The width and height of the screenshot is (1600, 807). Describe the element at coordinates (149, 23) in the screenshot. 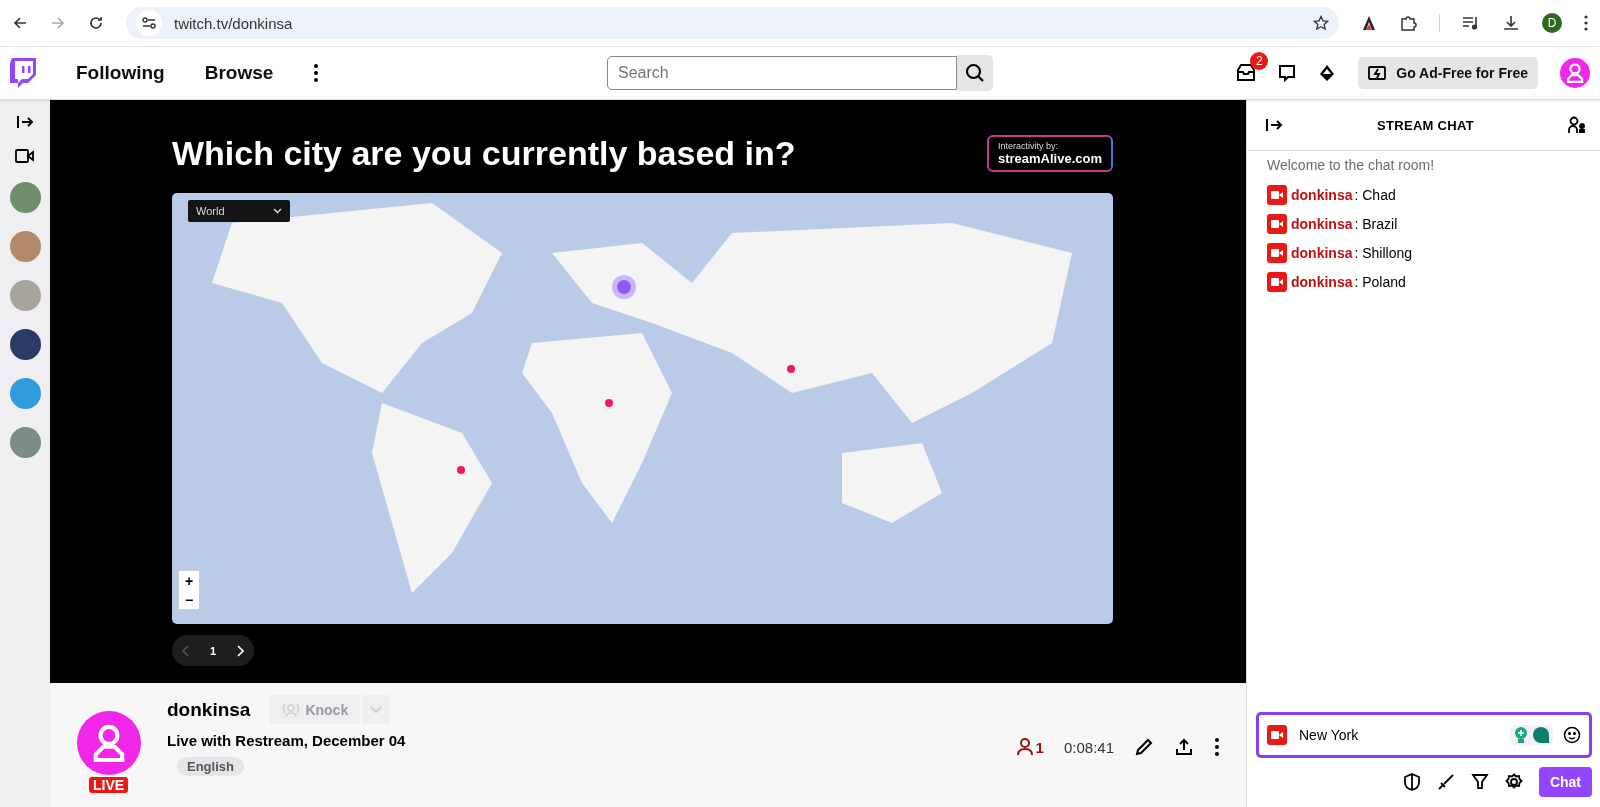

I see `site-settings-icon` at that location.